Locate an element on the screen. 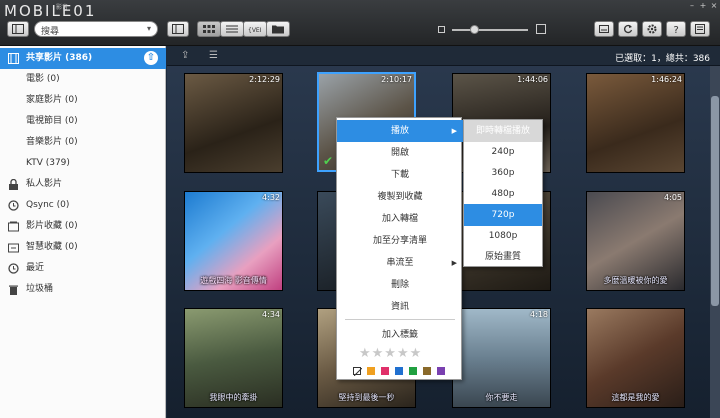 The width and height of the screenshot is (720, 418). submenu-item-360p: 360p is located at coordinates (503, 173).